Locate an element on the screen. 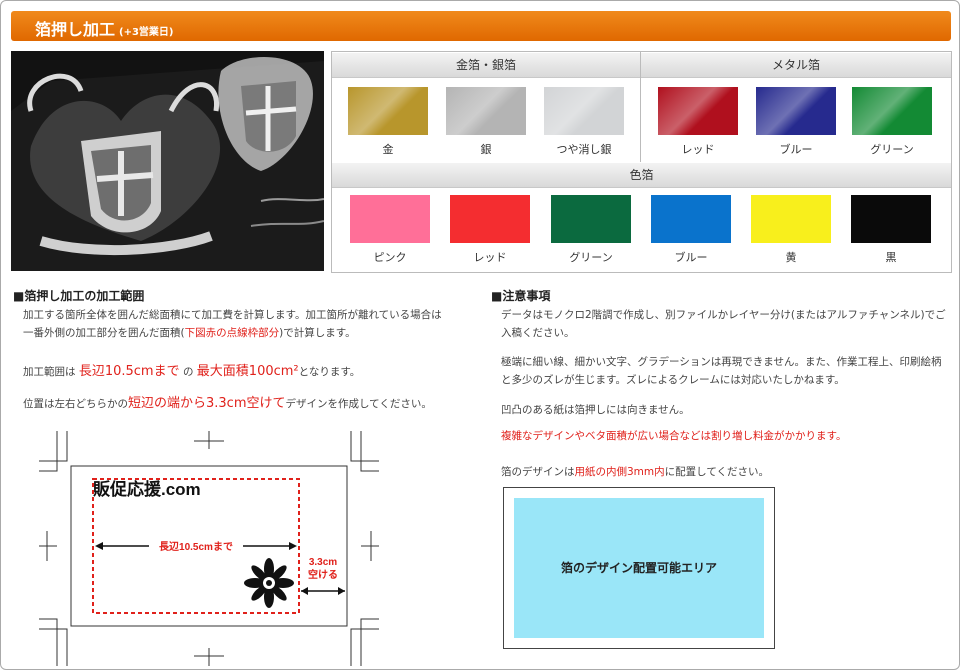 This screenshot has width=960, height=670. brand-logo-text: 販促応援.com is located at coordinates (147, 489).